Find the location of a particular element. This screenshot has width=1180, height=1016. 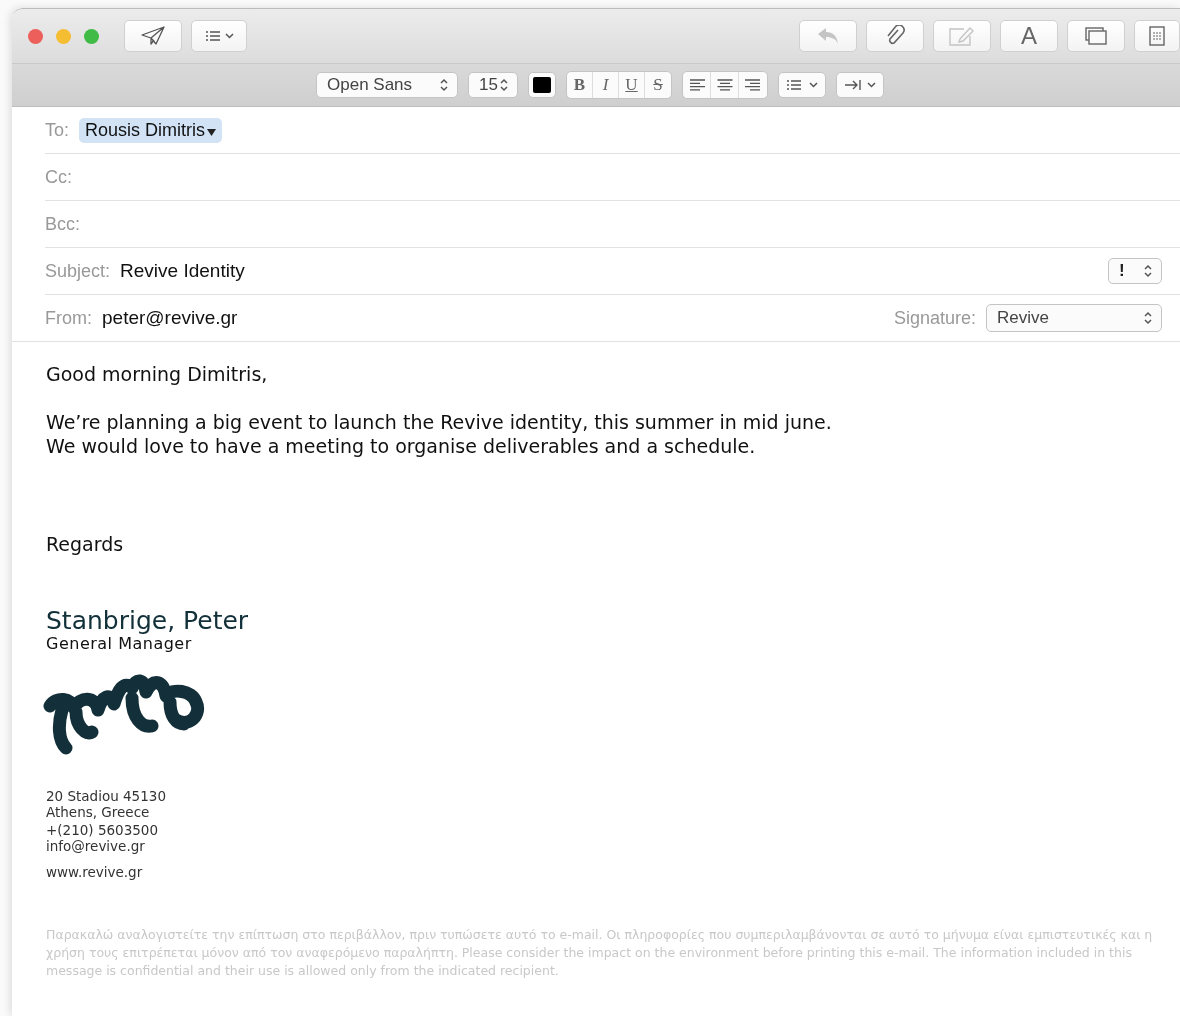

from-value: peter@revive.gr is located at coordinates (493, 318).